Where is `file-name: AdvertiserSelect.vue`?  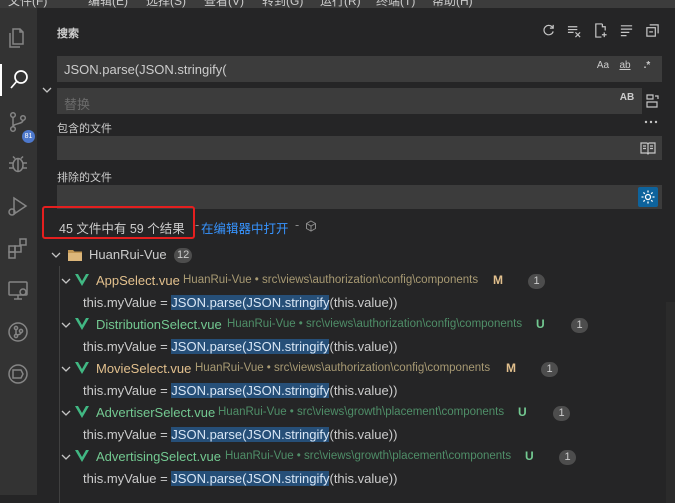 file-name: AdvertiserSelect.vue is located at coordinates (156, 412).